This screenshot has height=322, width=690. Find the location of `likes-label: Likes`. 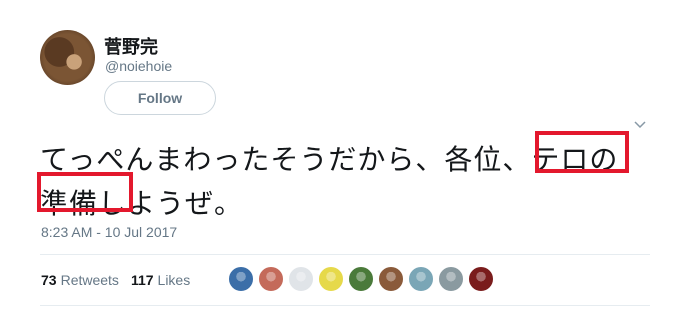

likes-label: Likes is located at coordinates (174, 280).